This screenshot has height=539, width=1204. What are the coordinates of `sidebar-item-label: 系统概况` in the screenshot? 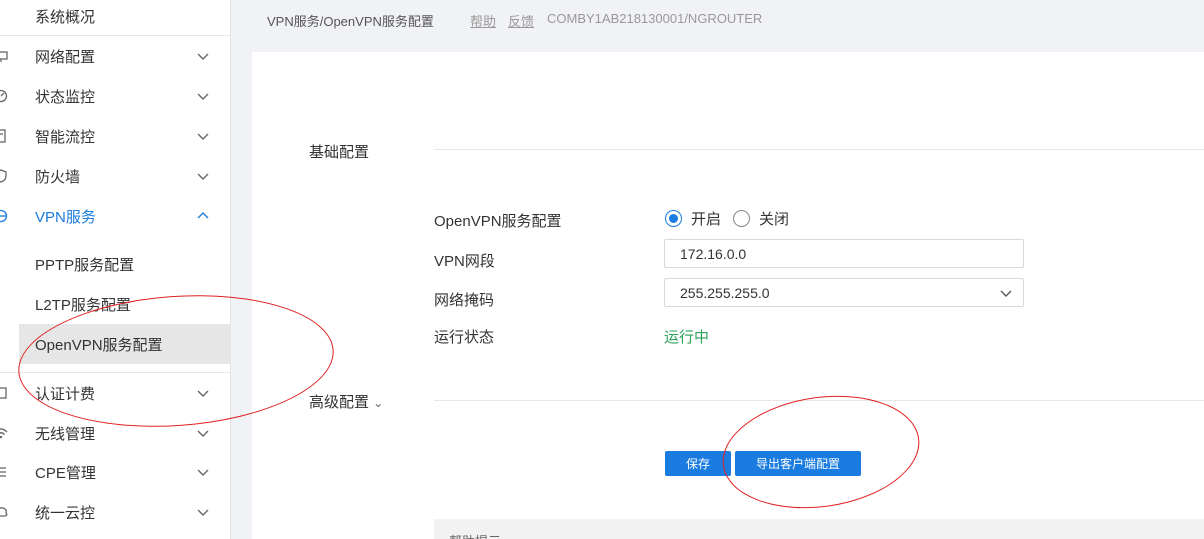 It's located at (65, 17).